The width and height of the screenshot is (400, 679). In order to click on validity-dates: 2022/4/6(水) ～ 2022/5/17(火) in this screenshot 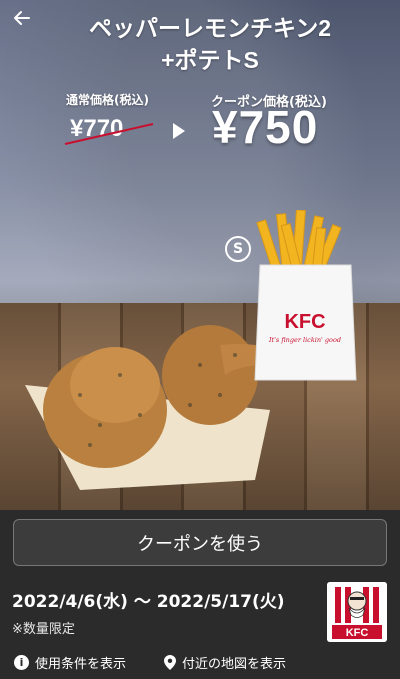, I will do `click(148, 602)`.